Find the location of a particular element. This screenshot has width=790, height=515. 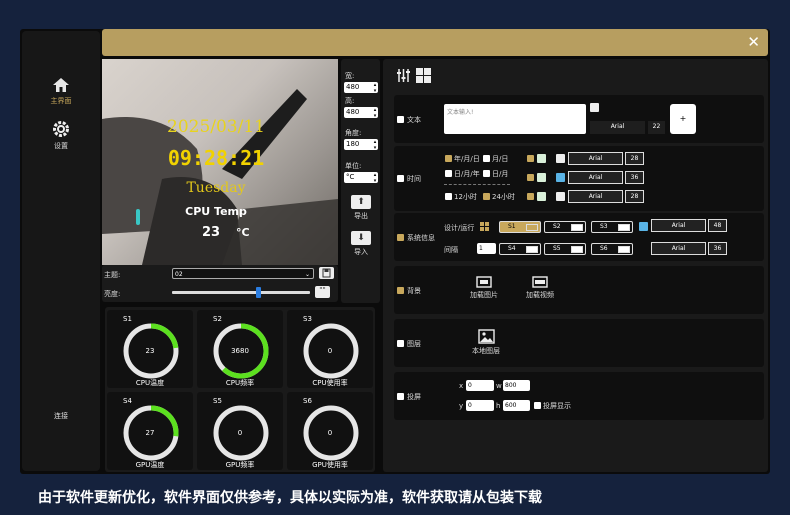

cast-label: 投屏 is located at coordinates (414, 397).